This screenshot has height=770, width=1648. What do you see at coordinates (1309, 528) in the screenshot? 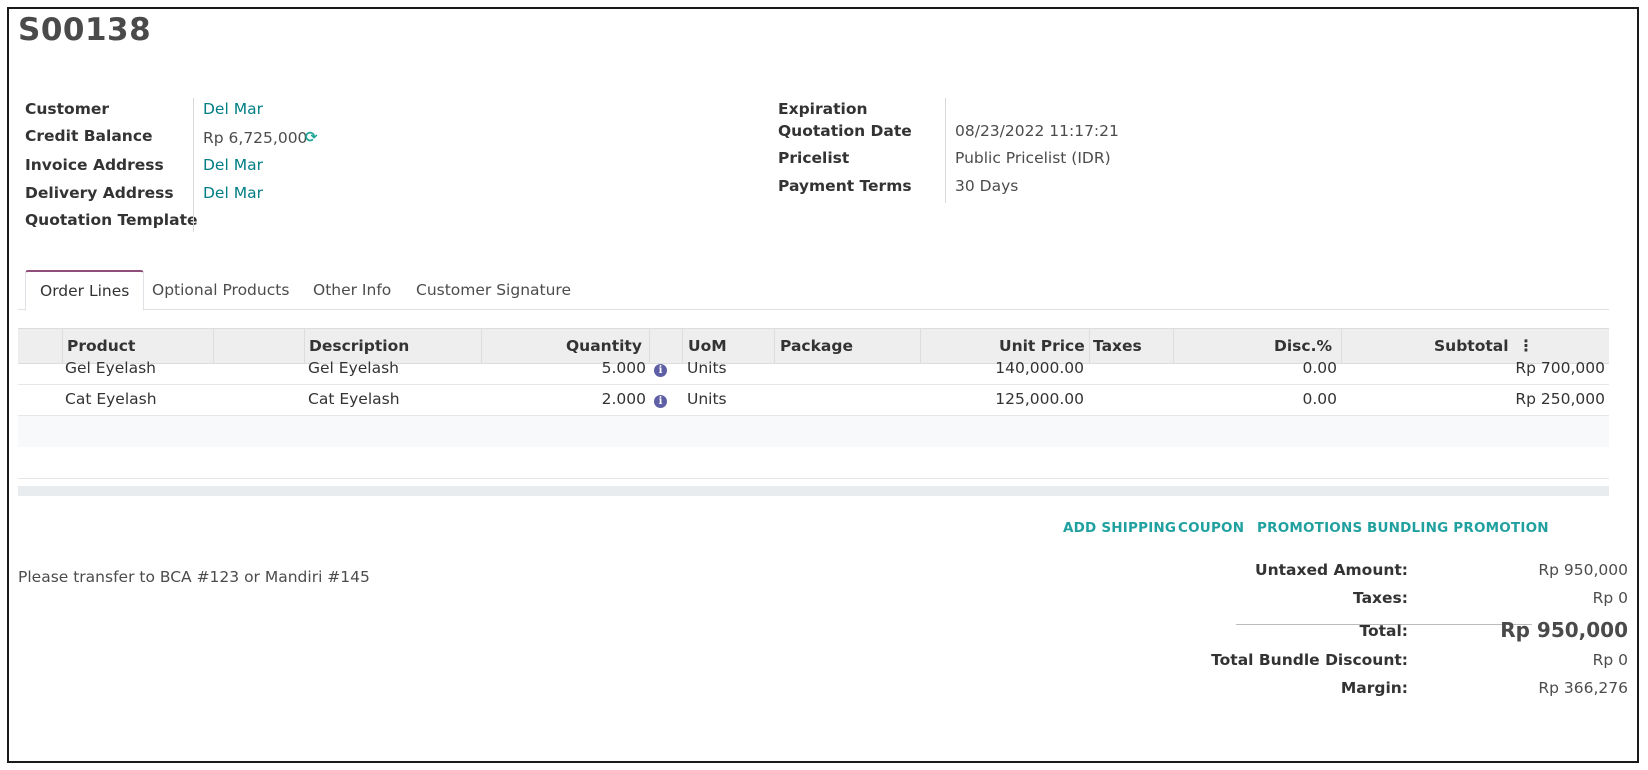
I see `promotions-button: PROMOTIONS` at bounding box center [1309, 528].